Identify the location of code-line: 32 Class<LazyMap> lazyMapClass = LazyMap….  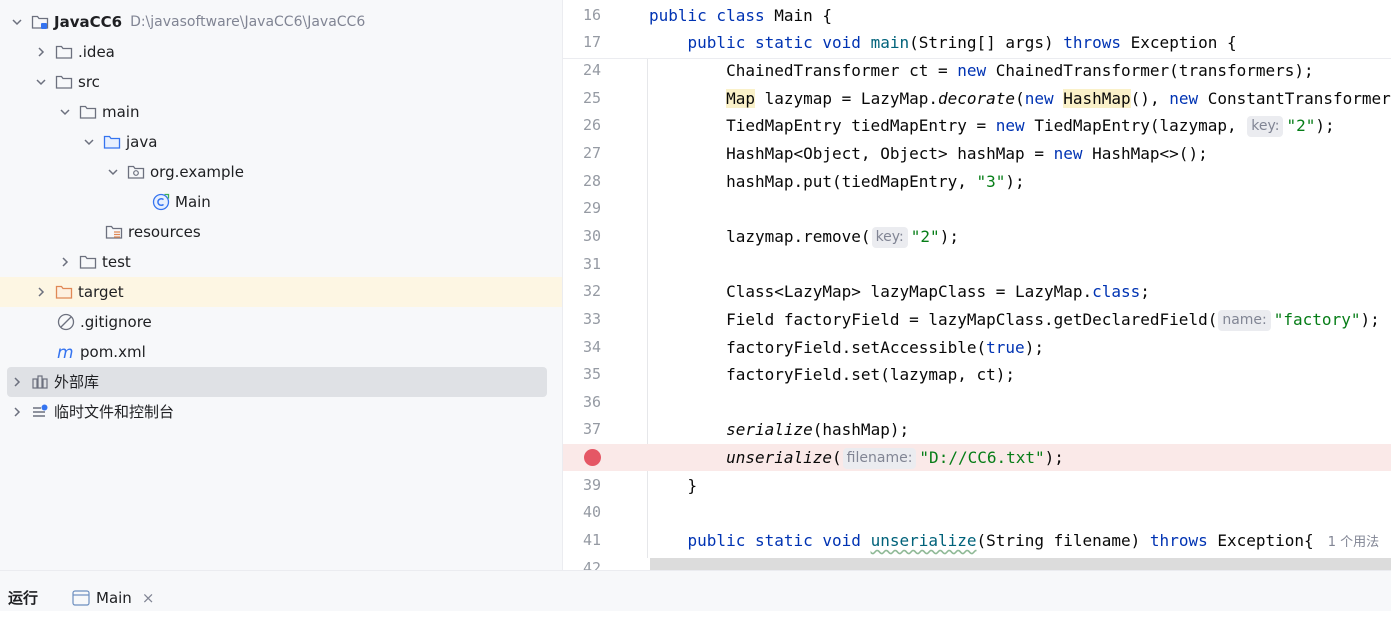
(977, 291).